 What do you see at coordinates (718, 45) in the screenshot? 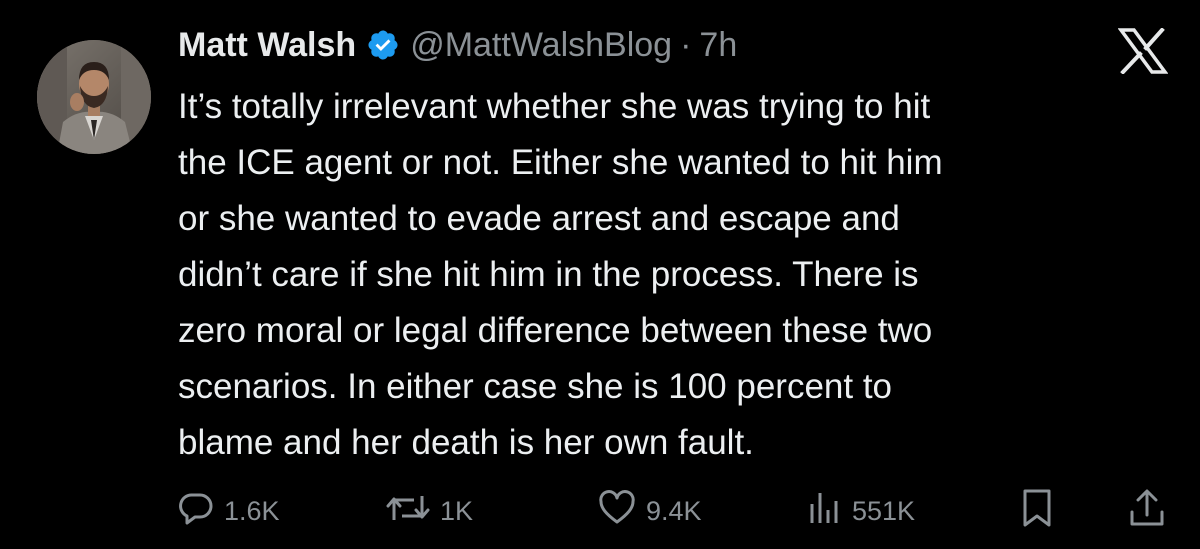
I see `tweet-timestamp: 7h` at bounding box center [718, 45].